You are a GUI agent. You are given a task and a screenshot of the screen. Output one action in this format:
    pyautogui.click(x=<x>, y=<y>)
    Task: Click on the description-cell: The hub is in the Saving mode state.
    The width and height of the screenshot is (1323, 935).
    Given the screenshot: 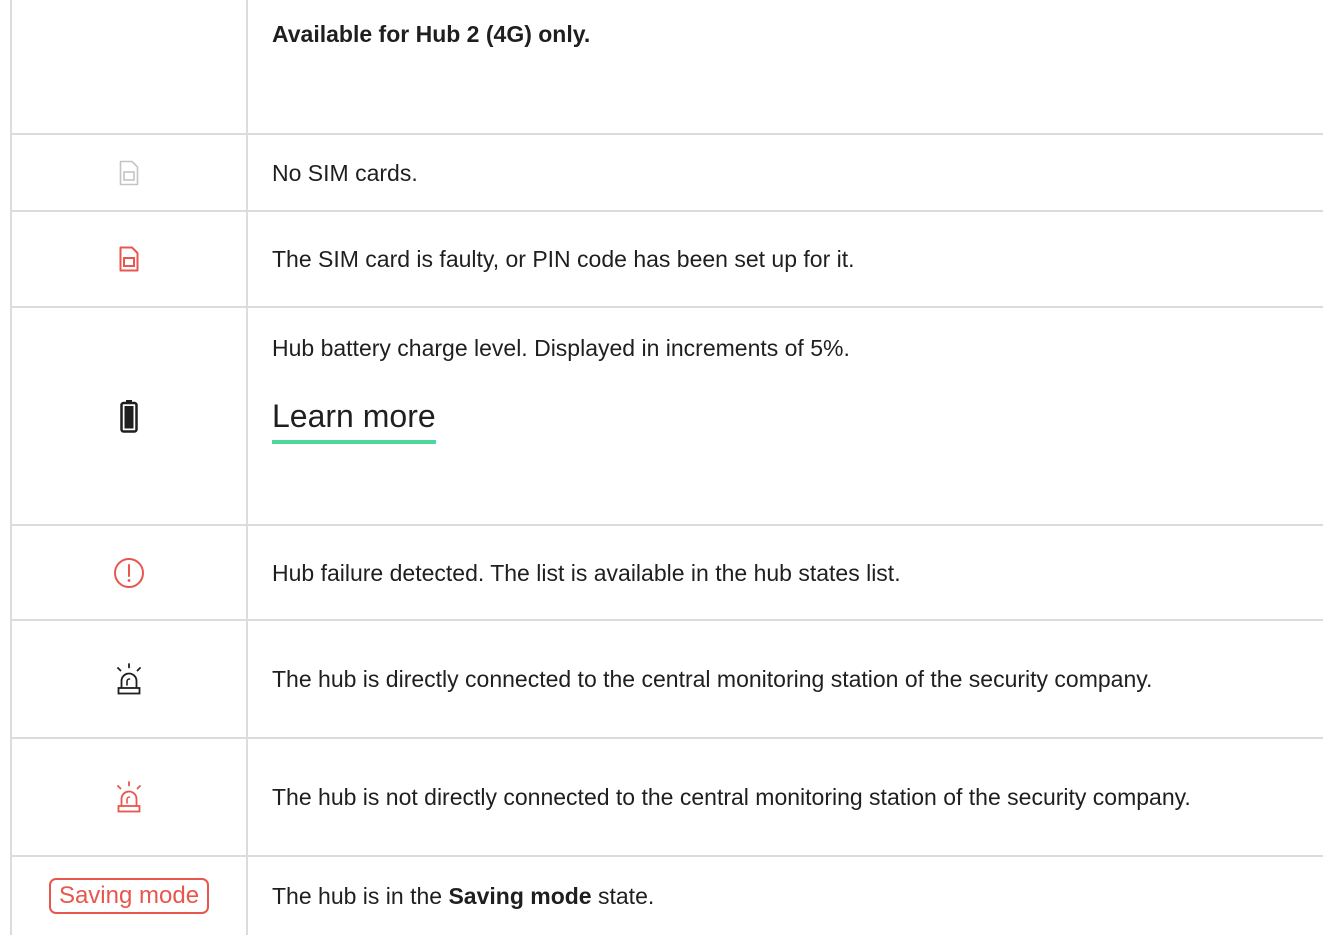 What is the action you would take?
    pyautogui.click(x=788, y=896)
    